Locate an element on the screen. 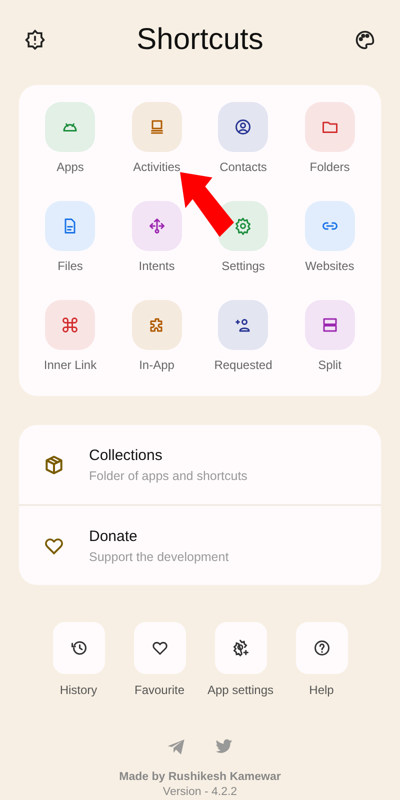  option-title: Donate is located at coordinates (113, 536).